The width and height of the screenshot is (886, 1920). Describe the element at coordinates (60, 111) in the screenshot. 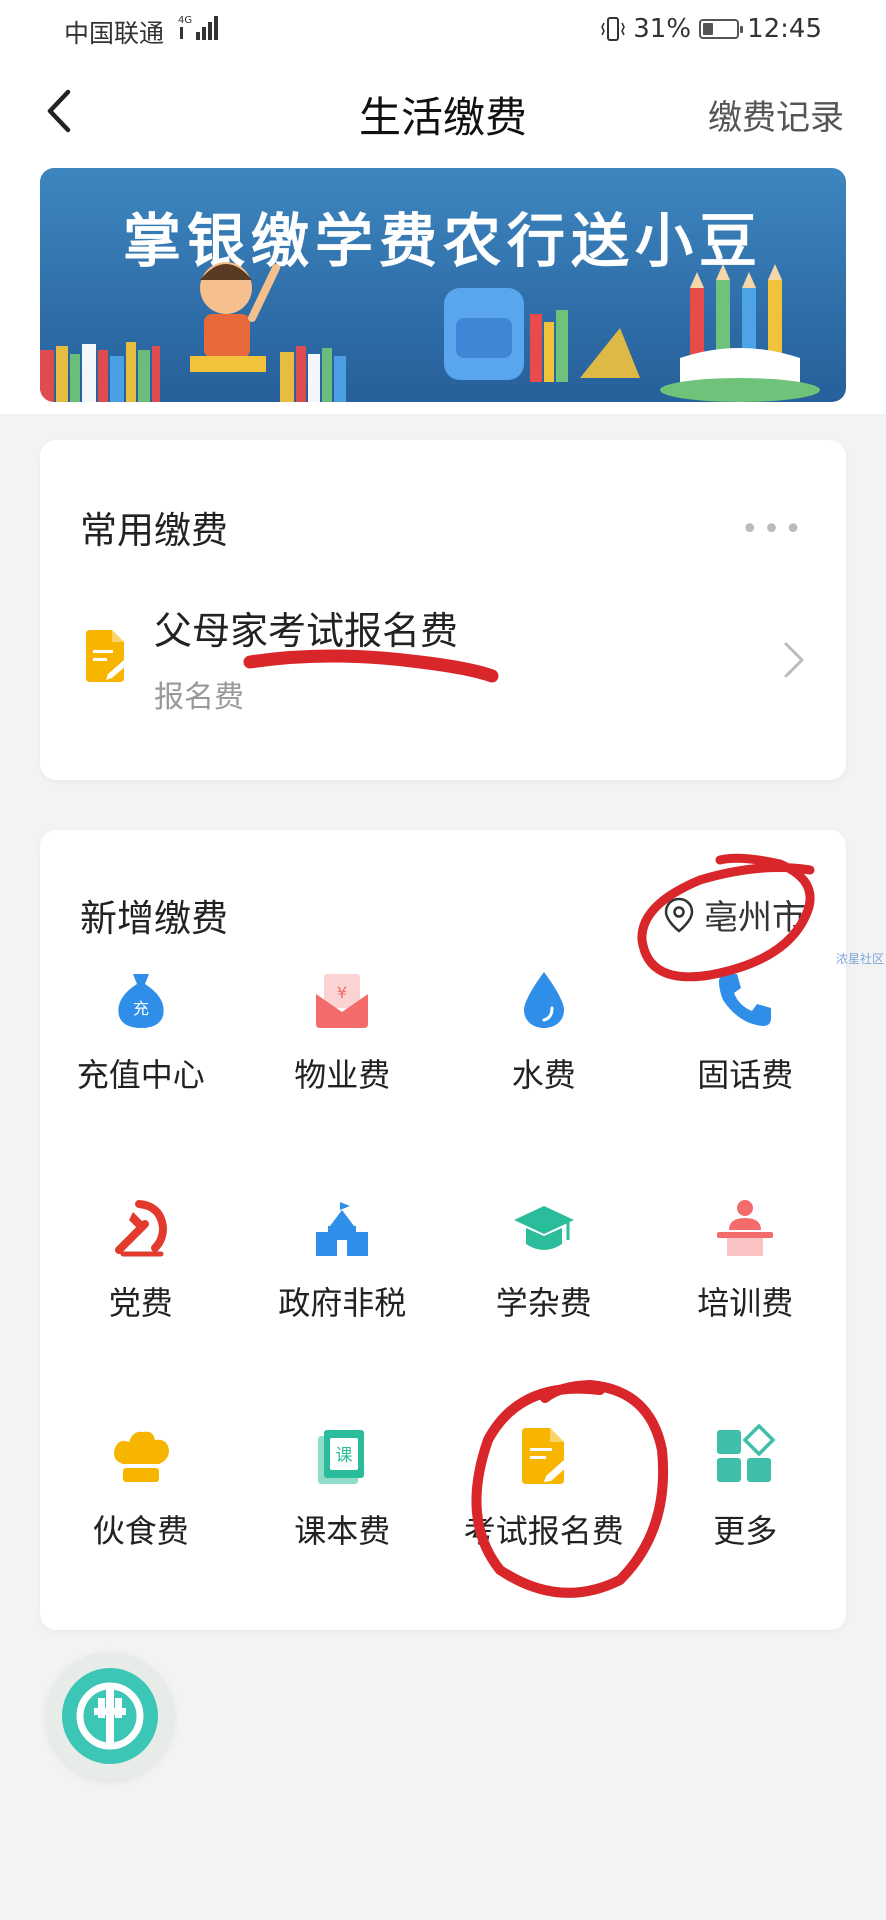

I see `back-arrow-icon` at that location.